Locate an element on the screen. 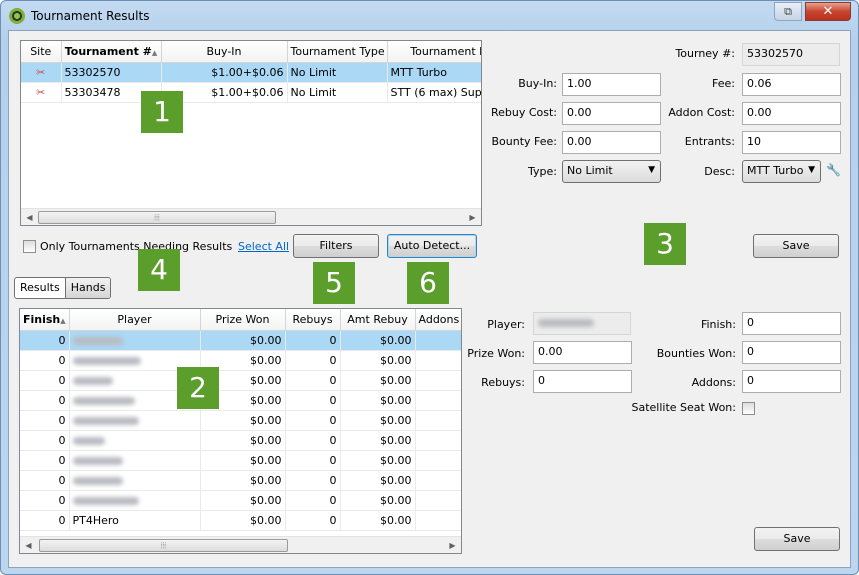  finish-field: 0 is located at coordinates (791, 323).